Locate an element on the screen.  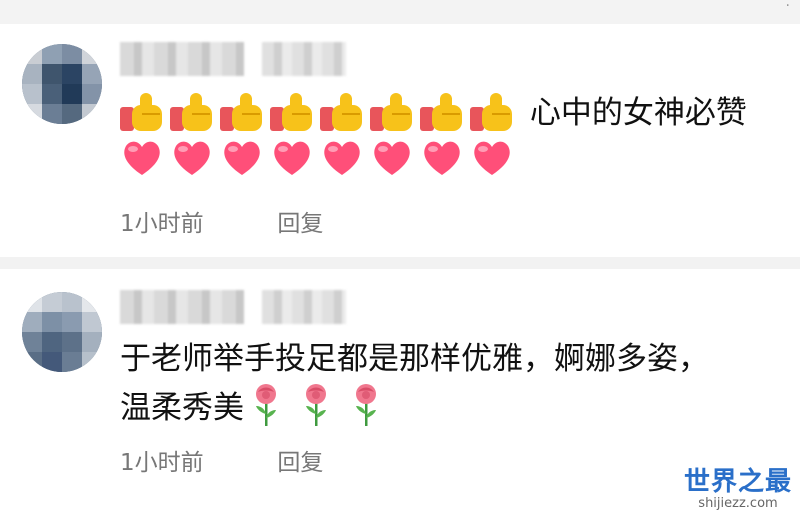
heart-row is located at coordinates (320, 159).